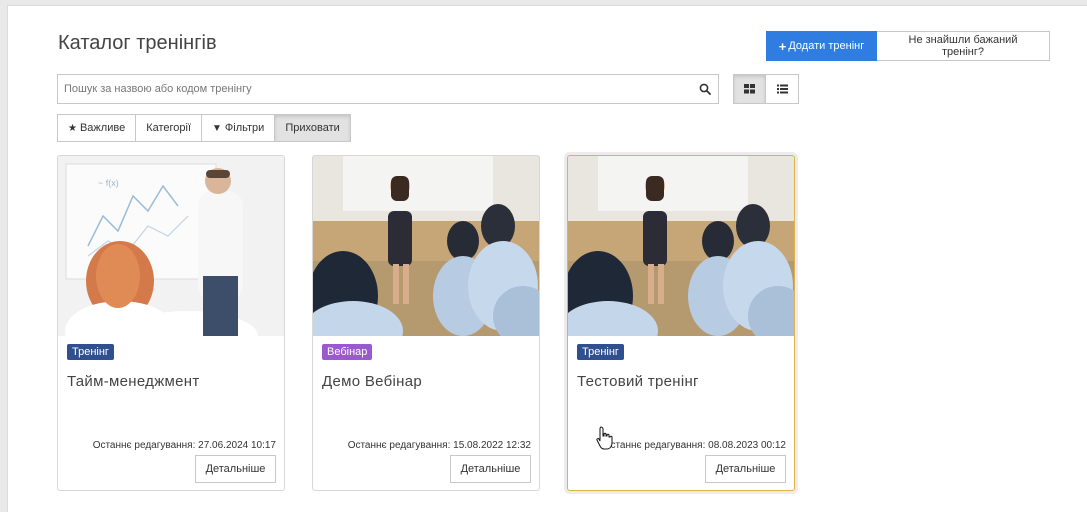 The width and height of the screenshot is (1087, 512). I want to click on grid-icon, so click(749, 89).